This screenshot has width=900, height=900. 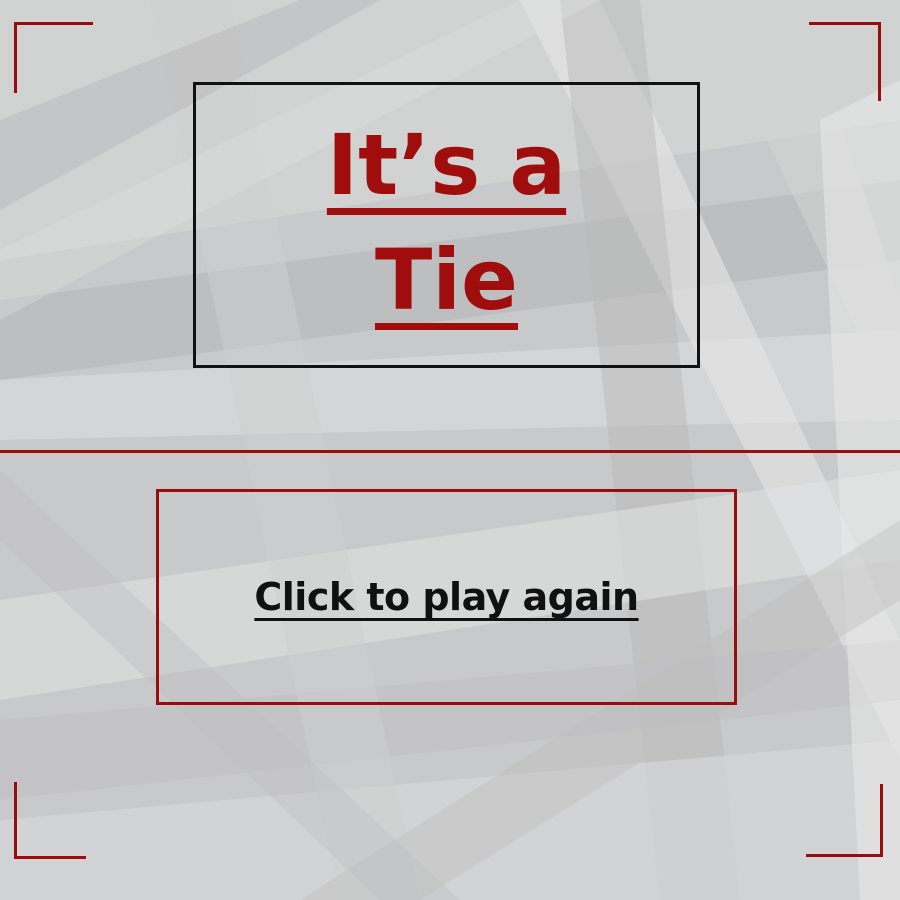 What do you see at coordinates (845, 61) in the screenshot?
I see `corner-bracket-top-right` at bounding box center [845, 61].